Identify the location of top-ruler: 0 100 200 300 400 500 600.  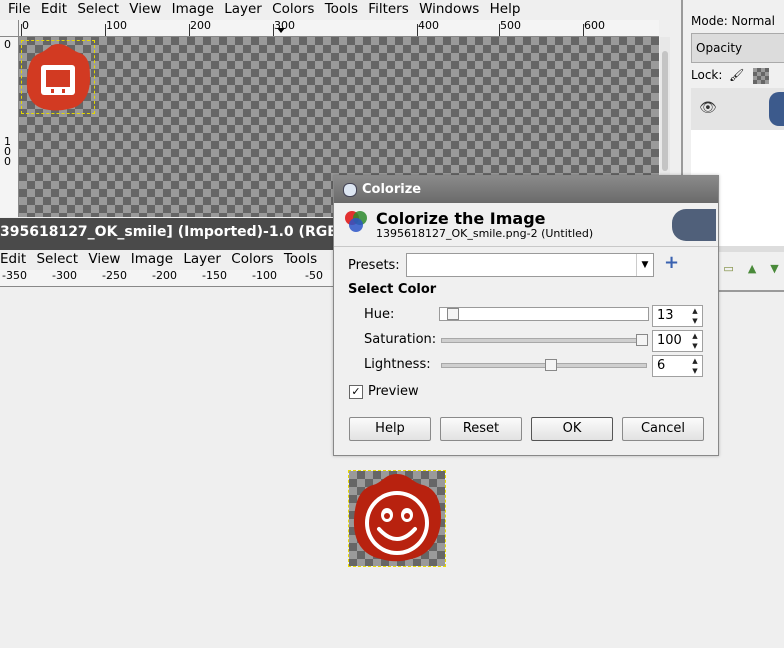
(339, 28).